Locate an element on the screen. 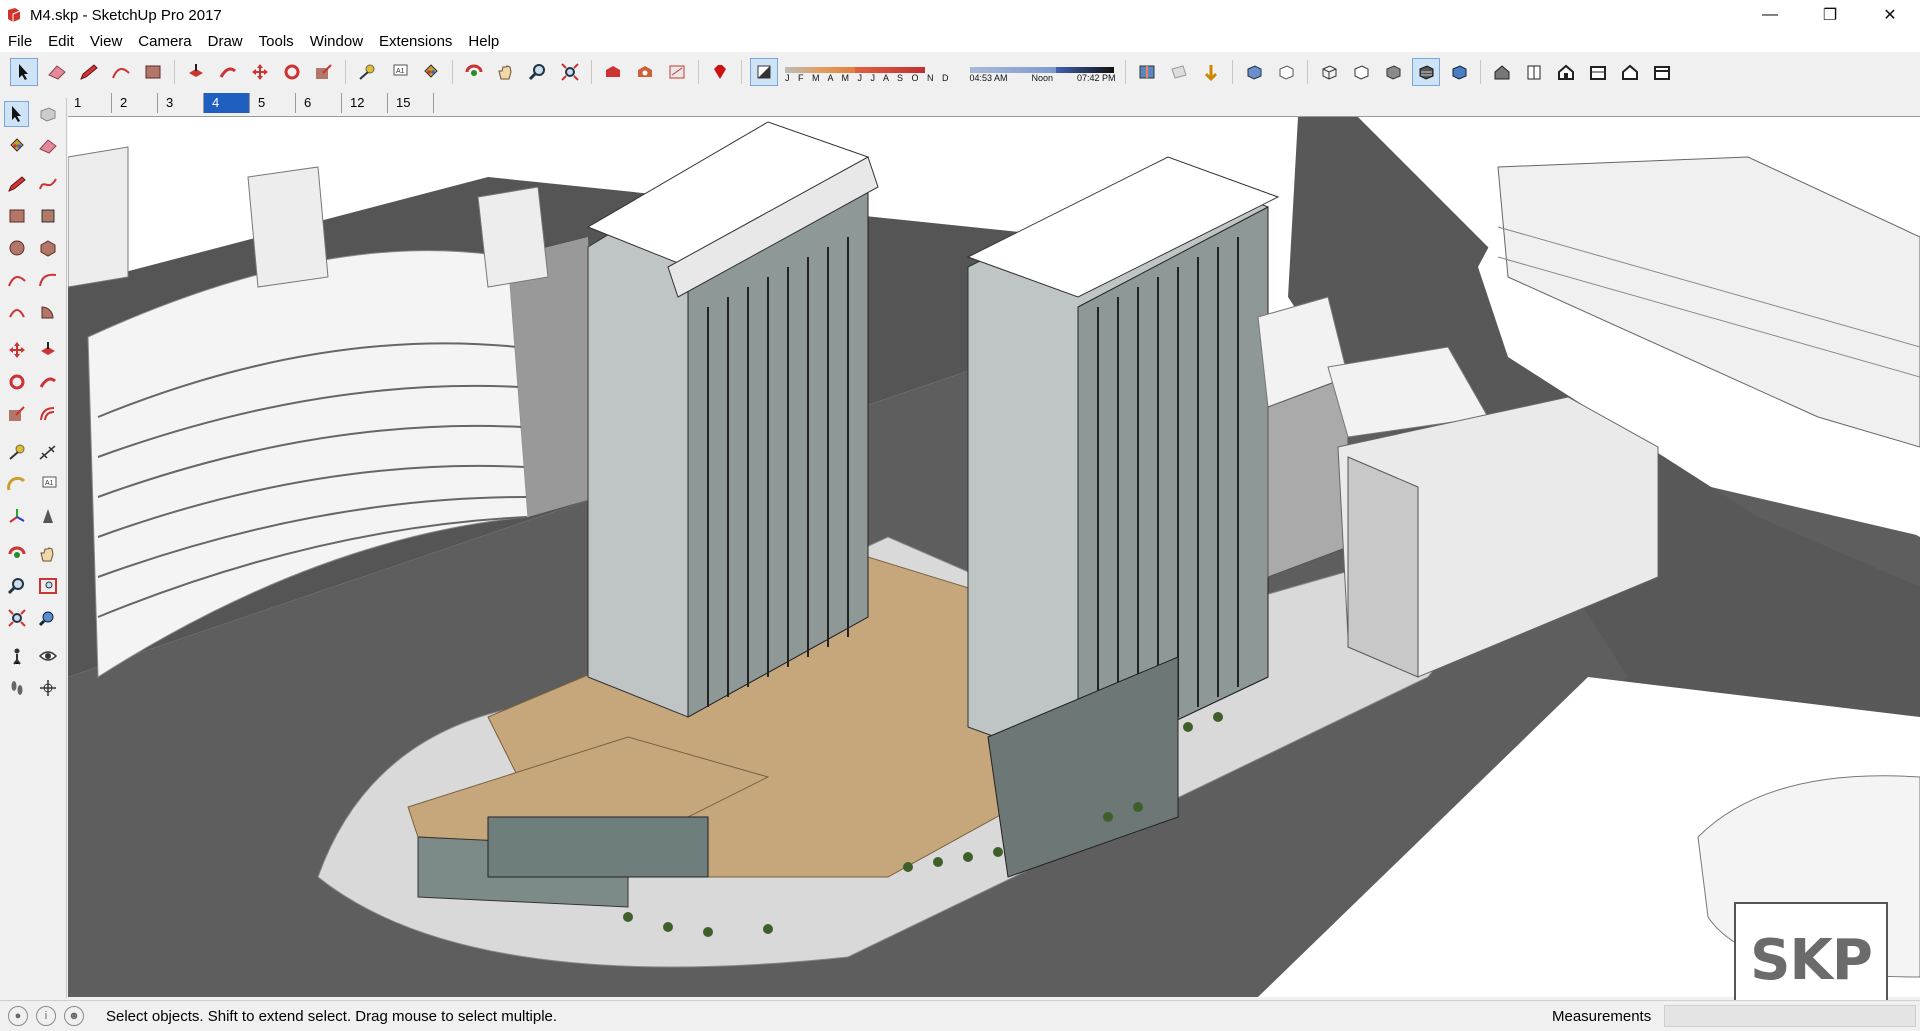  restore-button: ❐ is located at coordinates (1830, 15).